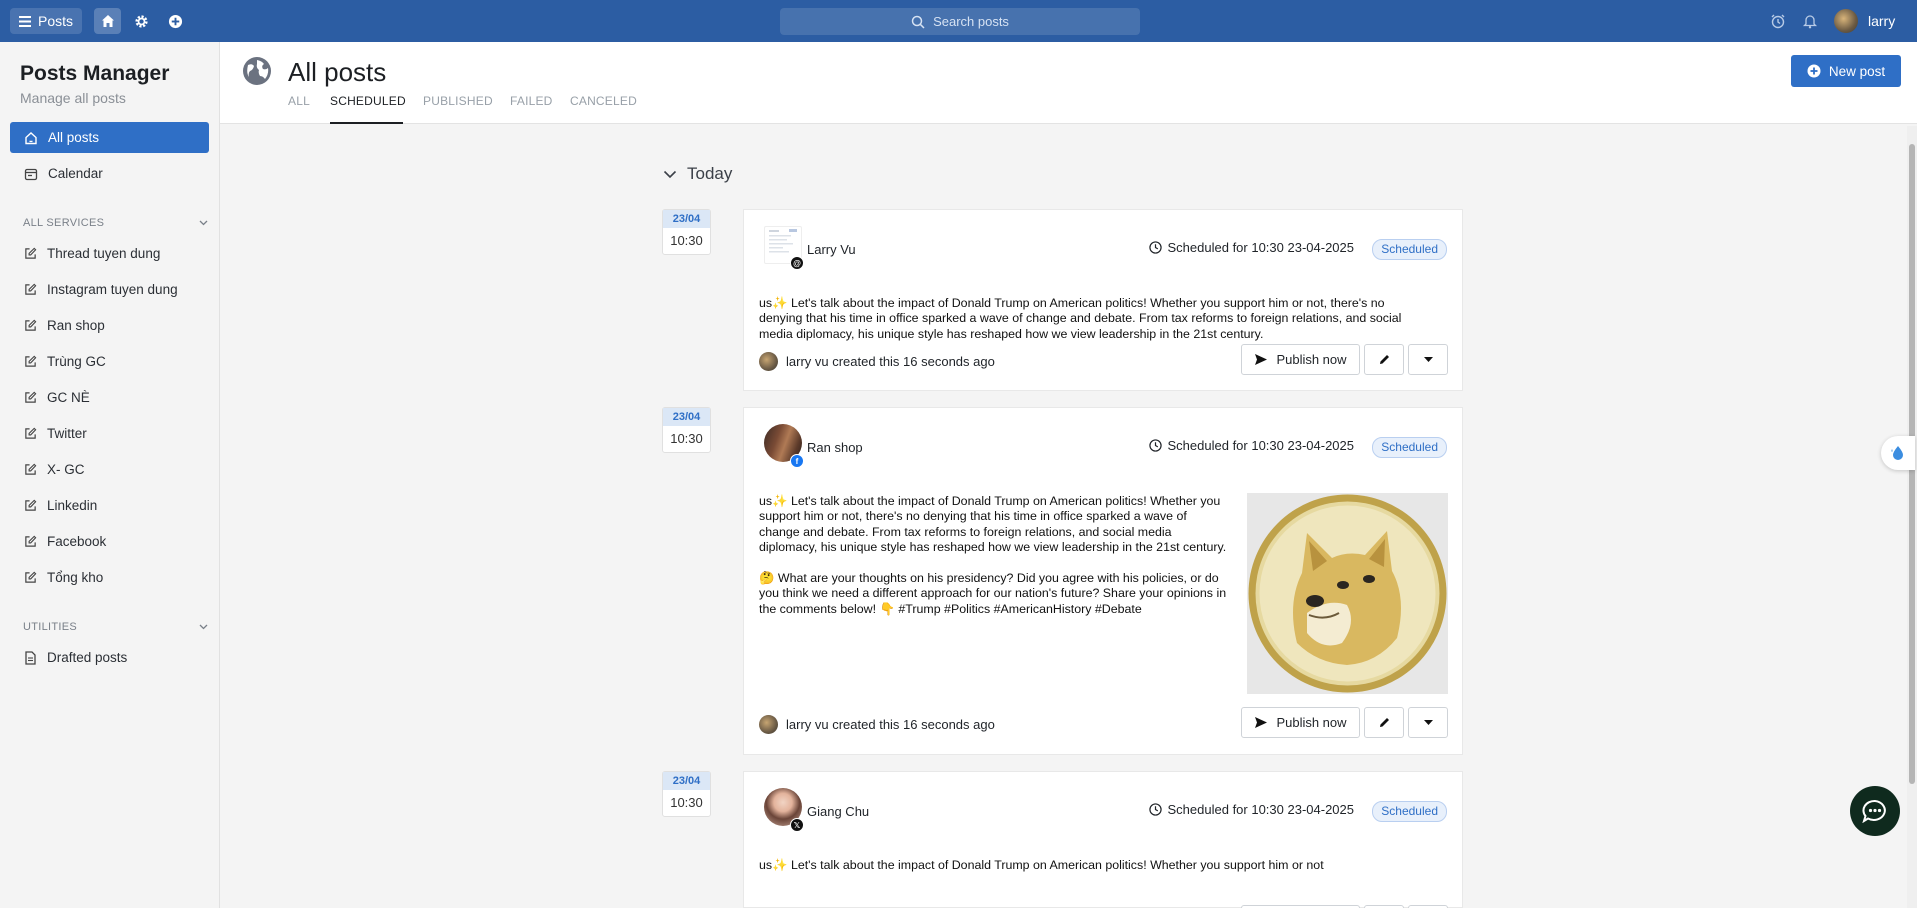 The width and height of the screenshot is (1917, 908). What do you see at coordinates (890, 361) in the screenshot?
I see `creator-text: larry vu created this 16 seconds ago` at bounding box center [890, 361].